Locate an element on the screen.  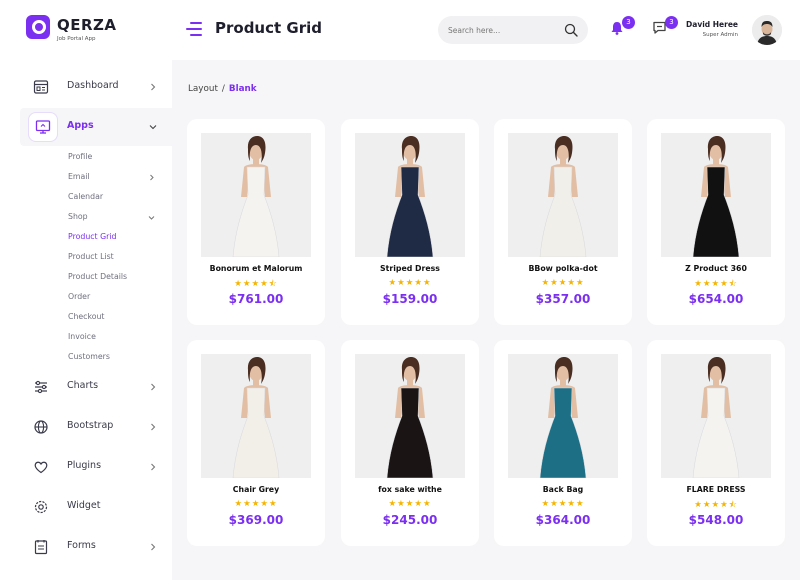
avatar is located at coordinates (767, 30).